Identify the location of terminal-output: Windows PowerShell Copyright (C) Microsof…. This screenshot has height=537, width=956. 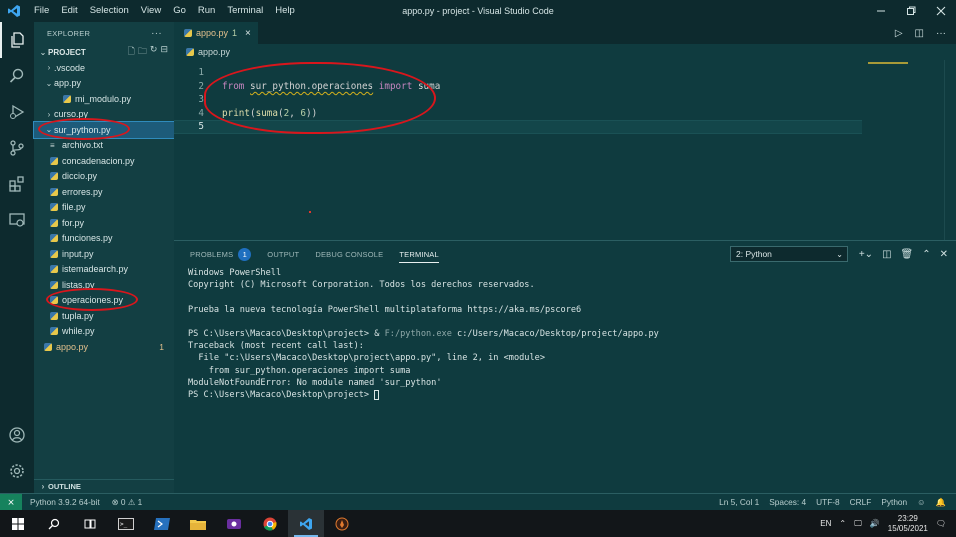
(423, 334).